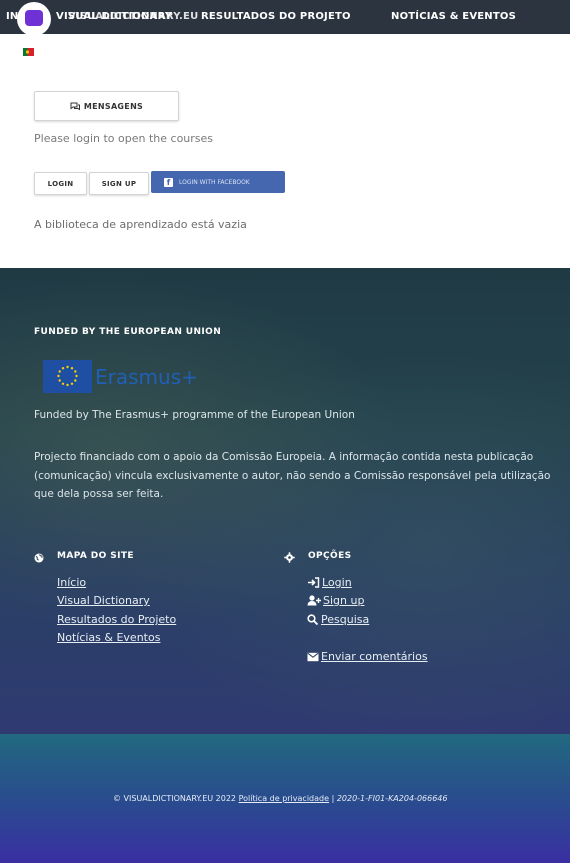 The height and width of the screenshot is (863, 570). I want to click on portugal-flag-icon, so click(28, 52).